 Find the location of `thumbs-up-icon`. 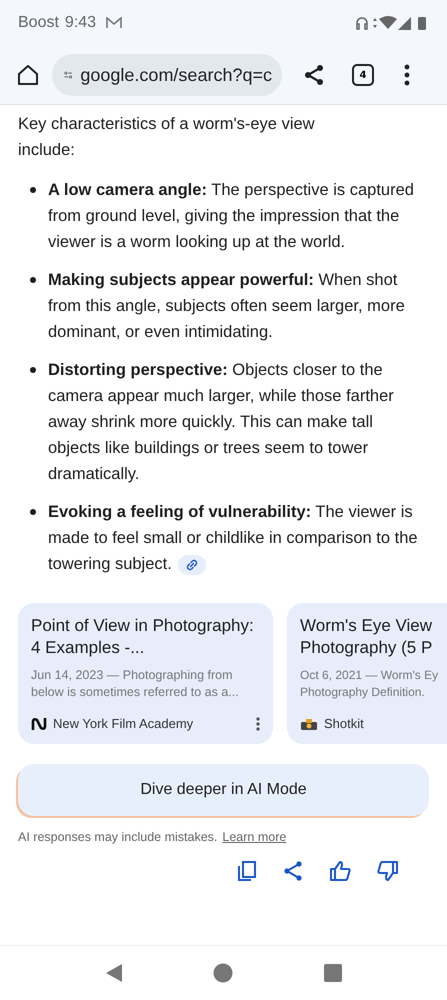

thumbs-up-icon is located at coordinates (340, 871).